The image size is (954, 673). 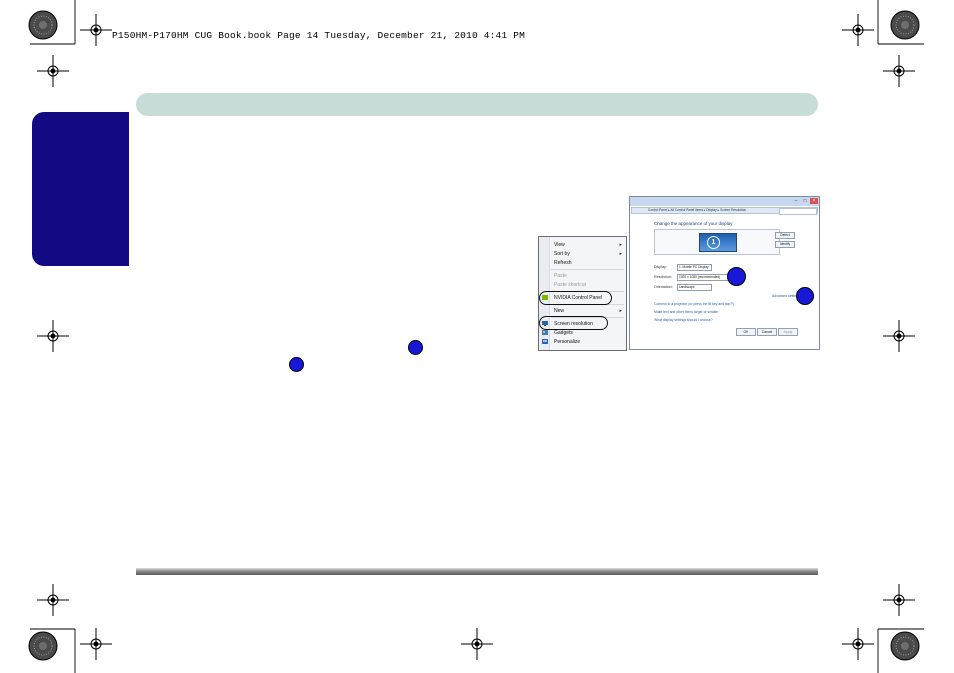 What do you see at coordinates (587, 269) in the screenshot?
I see `menu-separator` at bounding box center [587, 269].